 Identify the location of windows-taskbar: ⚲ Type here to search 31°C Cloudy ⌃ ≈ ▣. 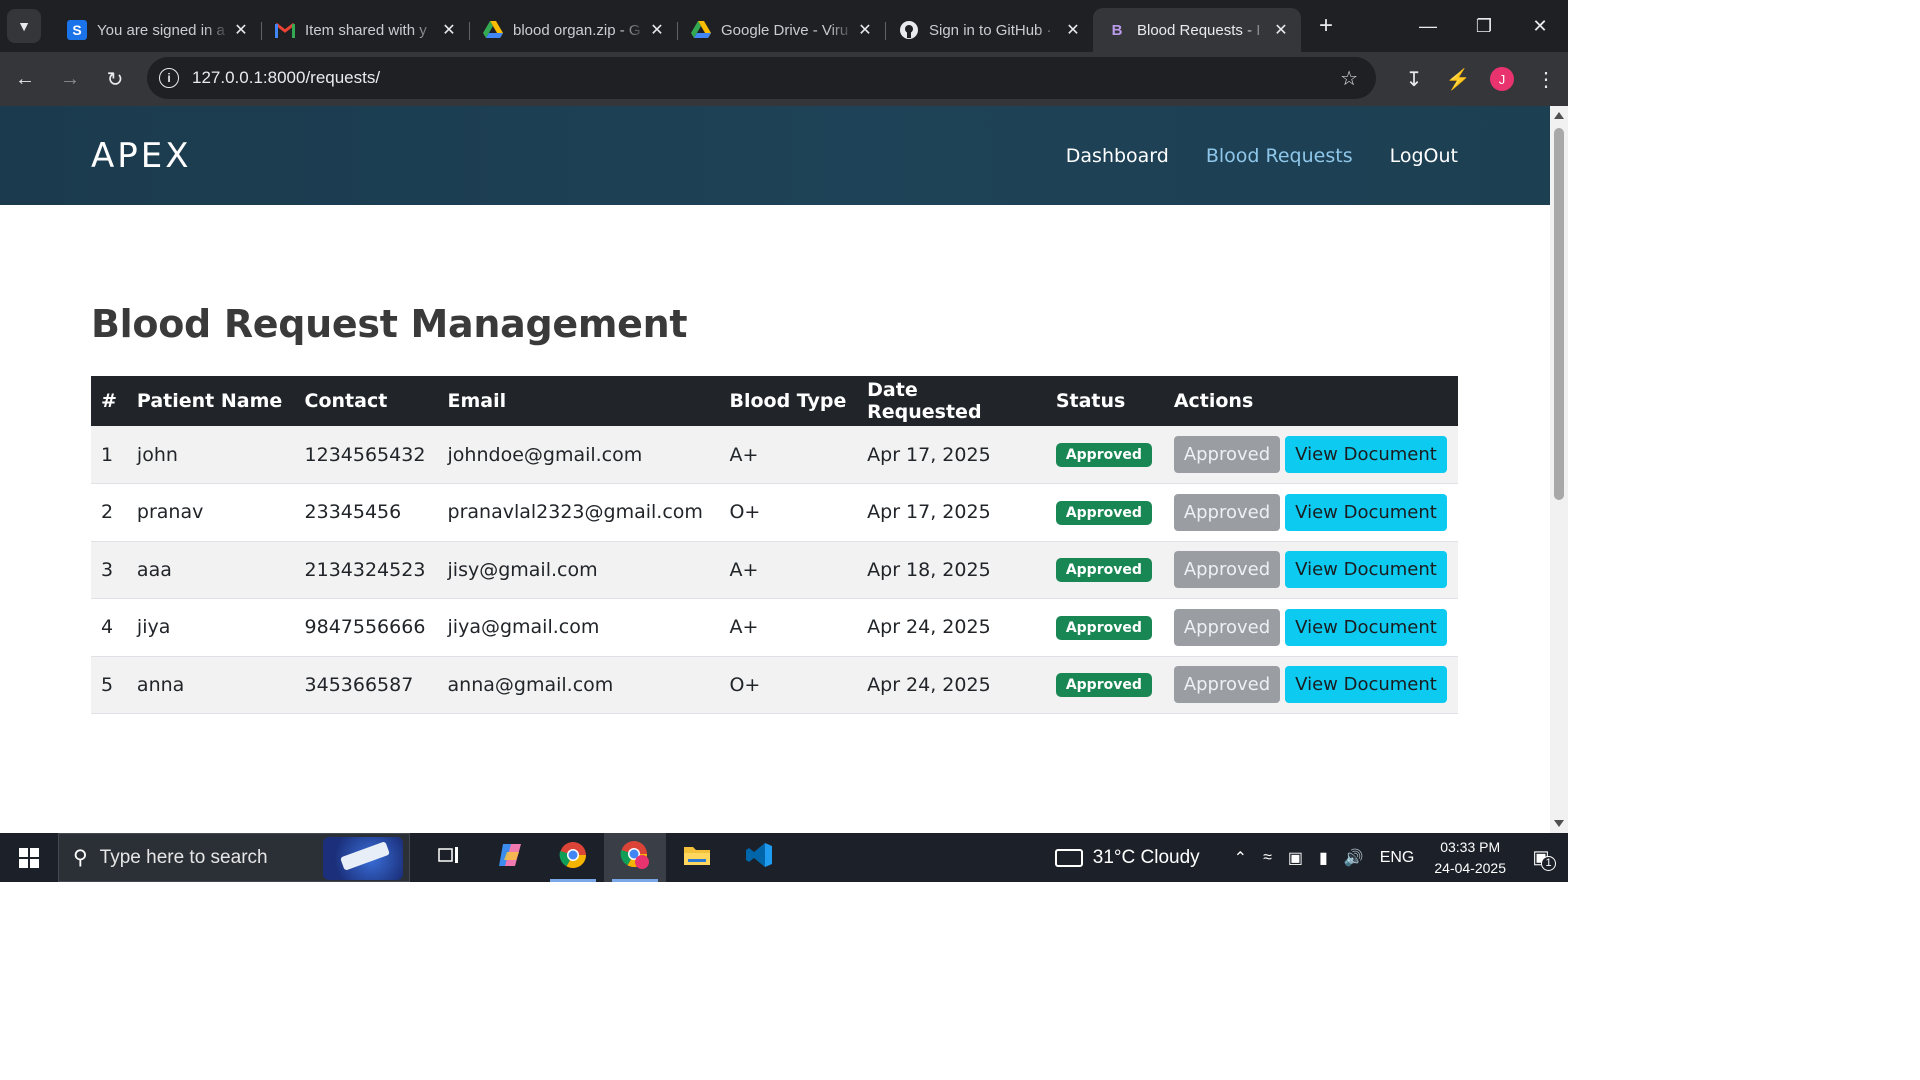
(784, 857).